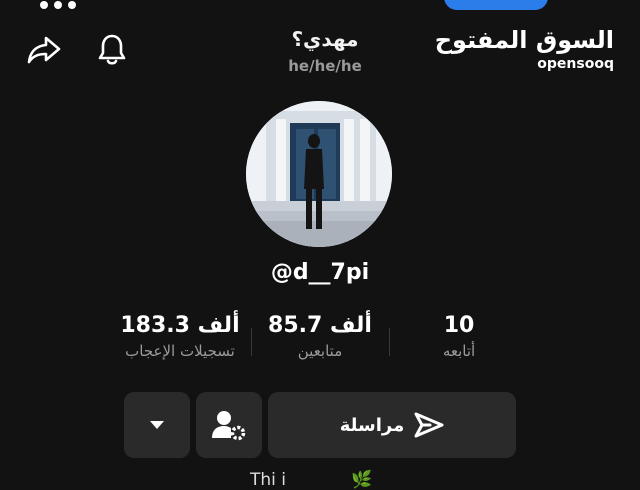  What do you see at coordinates (320, 272) in the screenshot?
I see `username: @d__7pi` at bounding box center [320, 272].